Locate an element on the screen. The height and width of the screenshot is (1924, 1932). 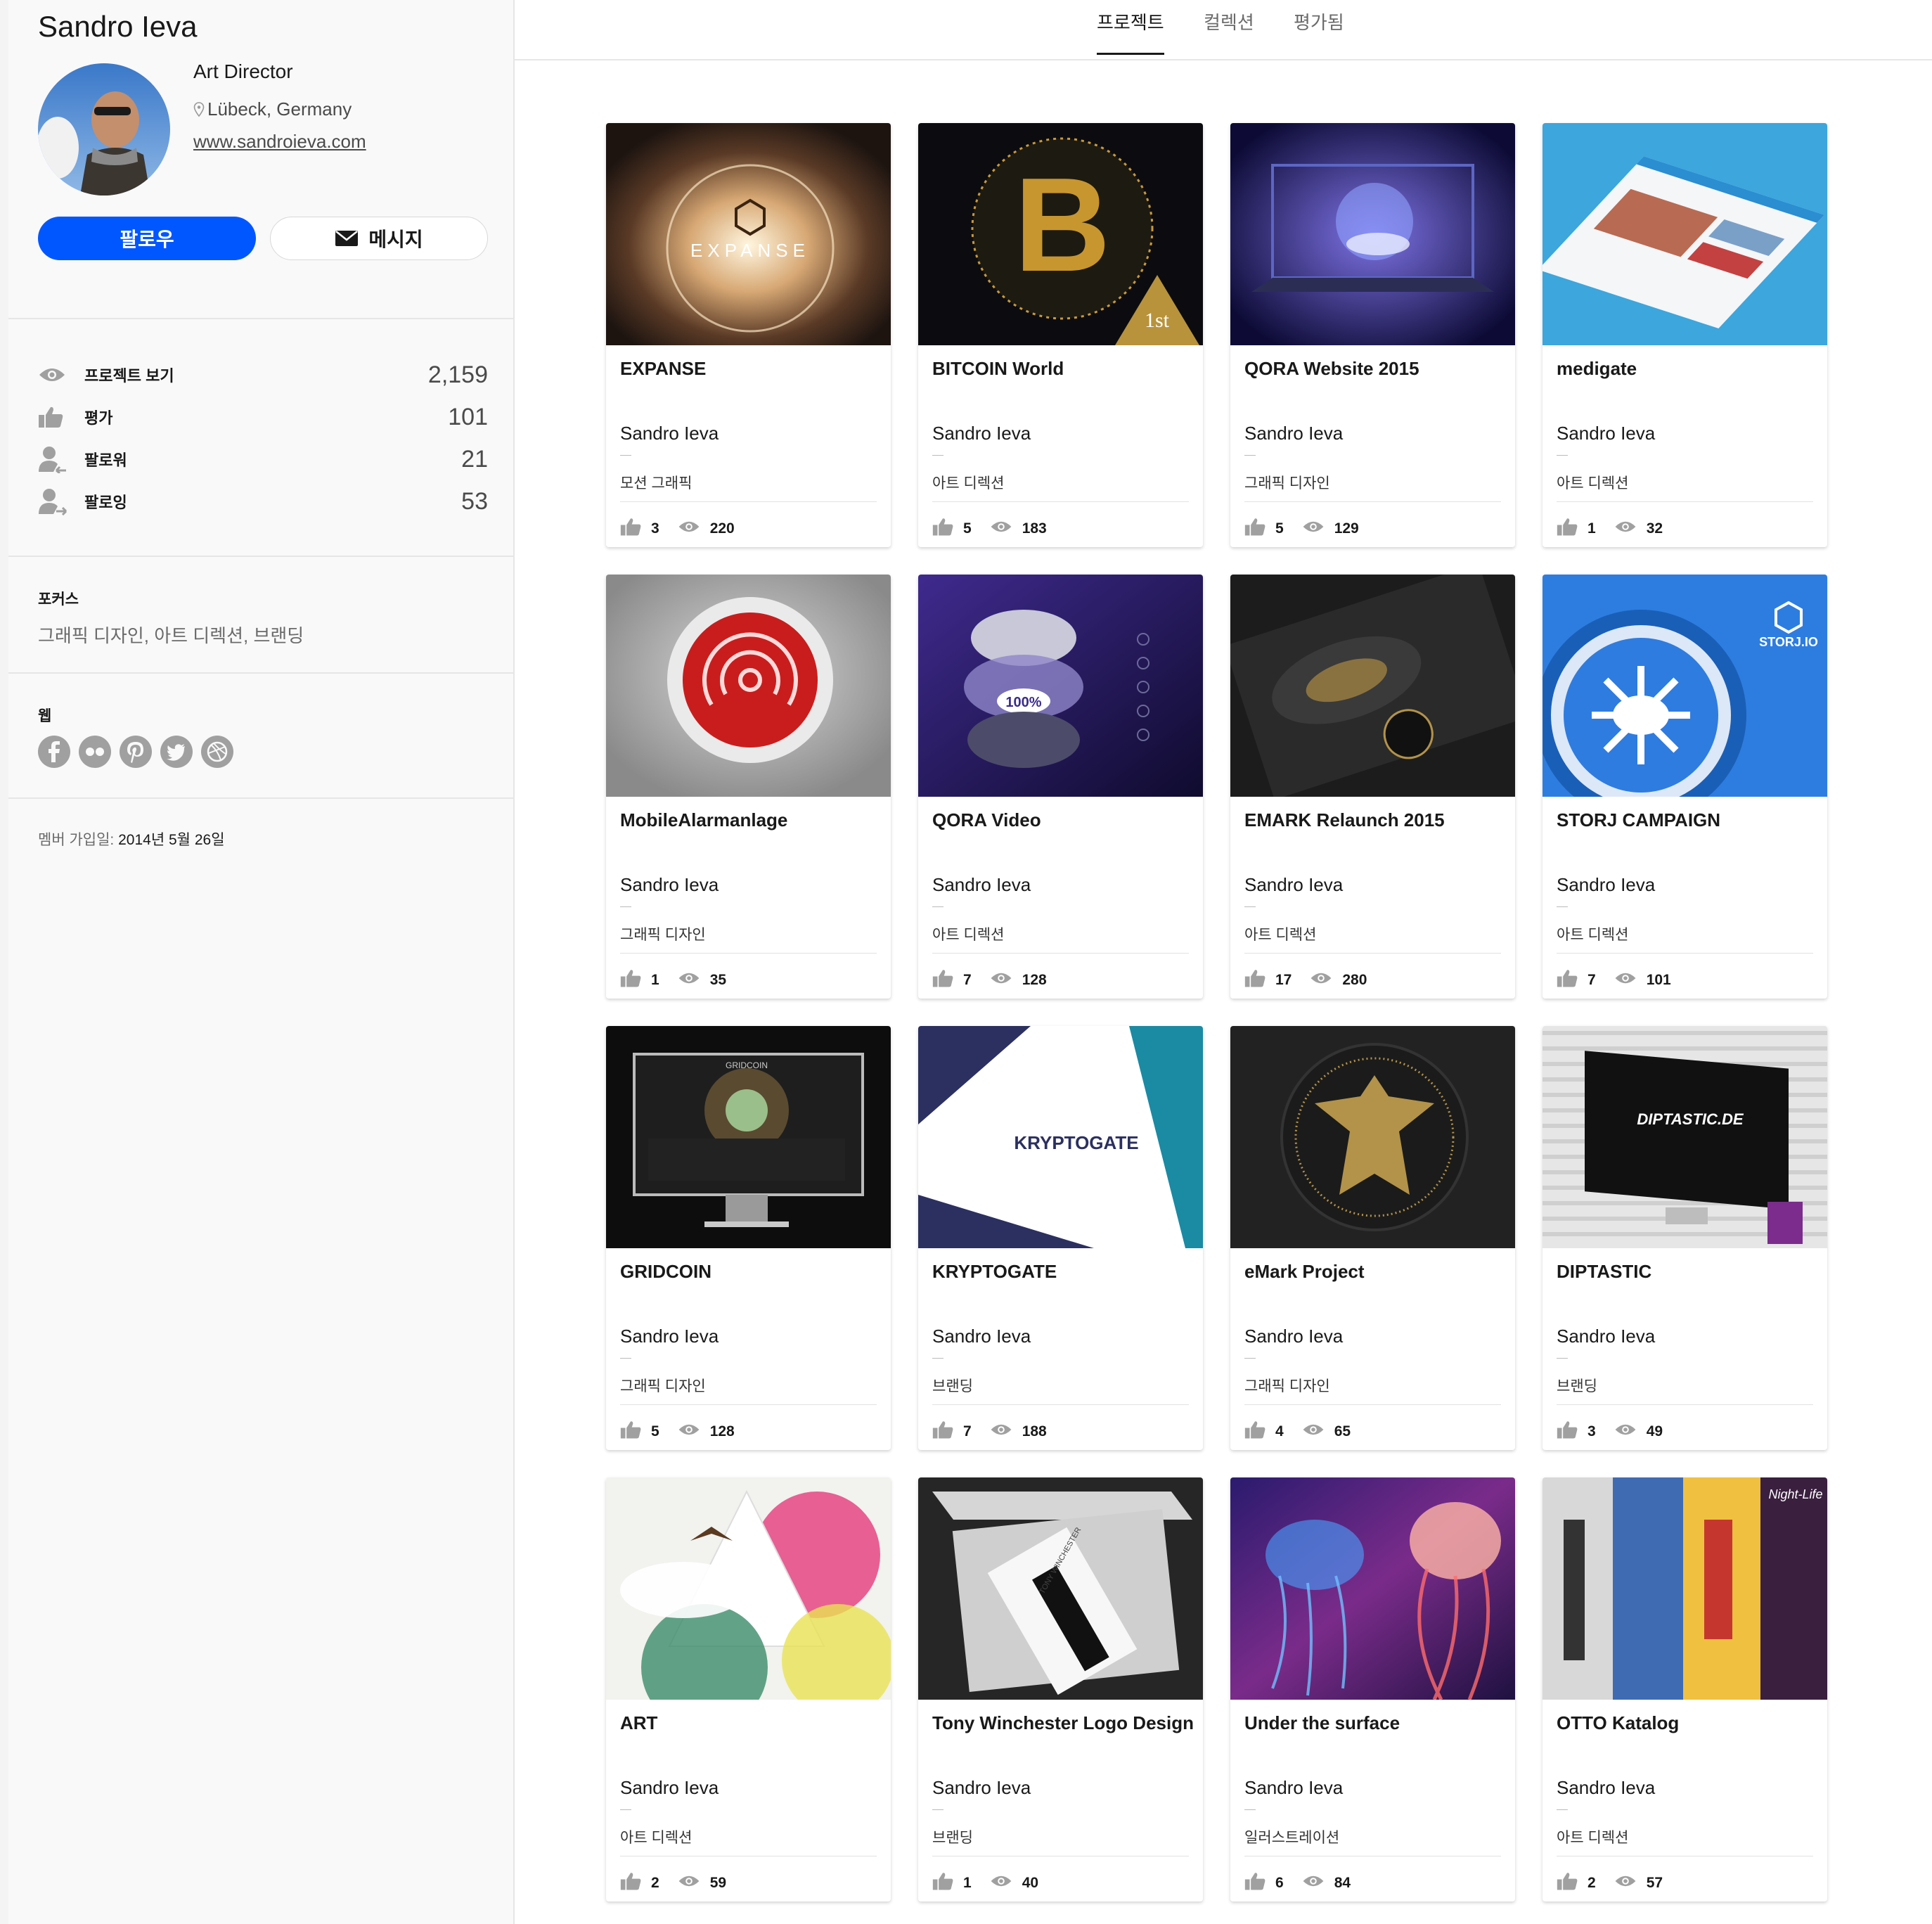
pinterest-icon is located at coordinates (136, 752).